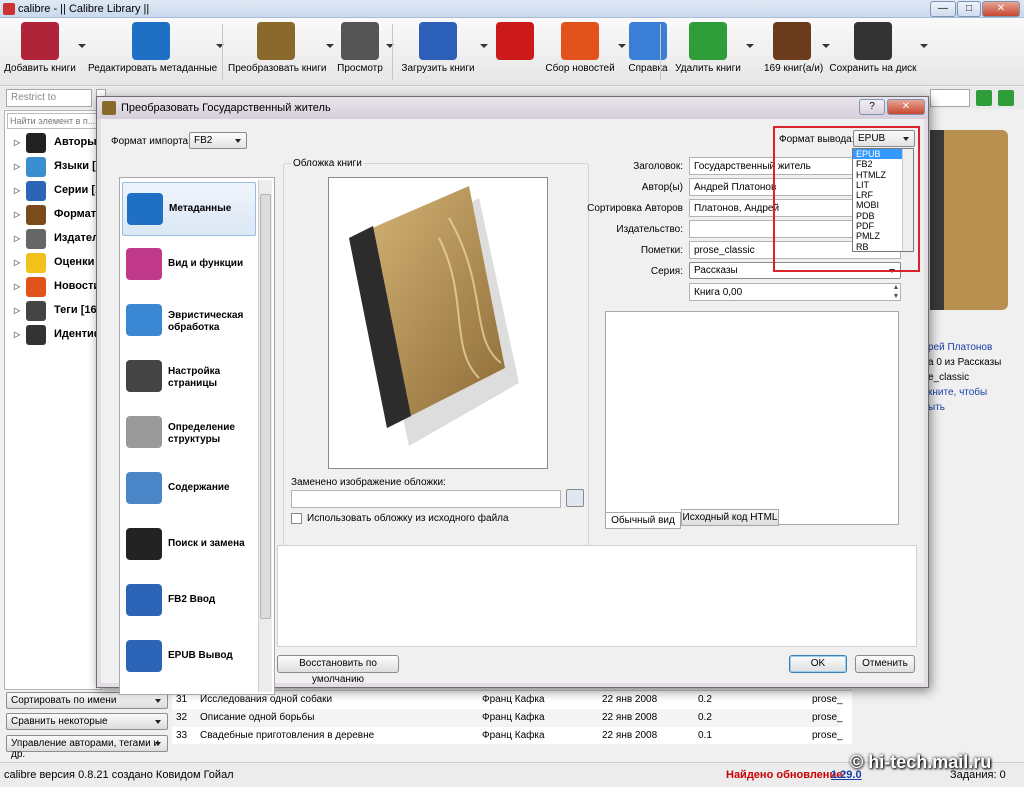 The width and height of the screenshot is (1024, 787). What do you see at coordinates (189, 265) in the screenshot?
I see `section-item: Вид и функции` at bounding box center [189, 265].